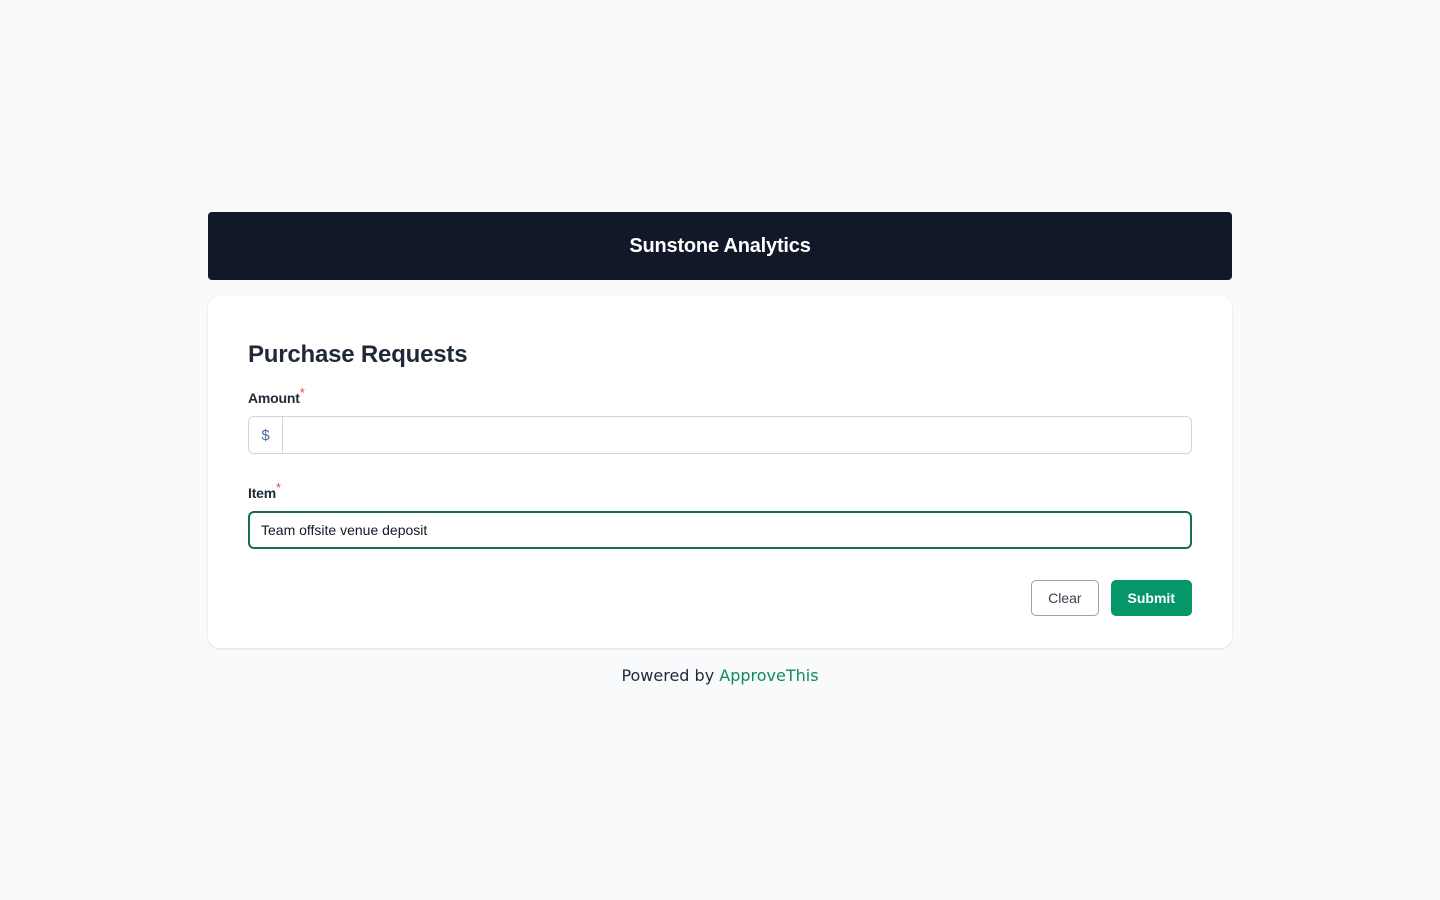 This screenshot has height=900, width=1440. I want to click on item-field: Item*, so click(720, 514).